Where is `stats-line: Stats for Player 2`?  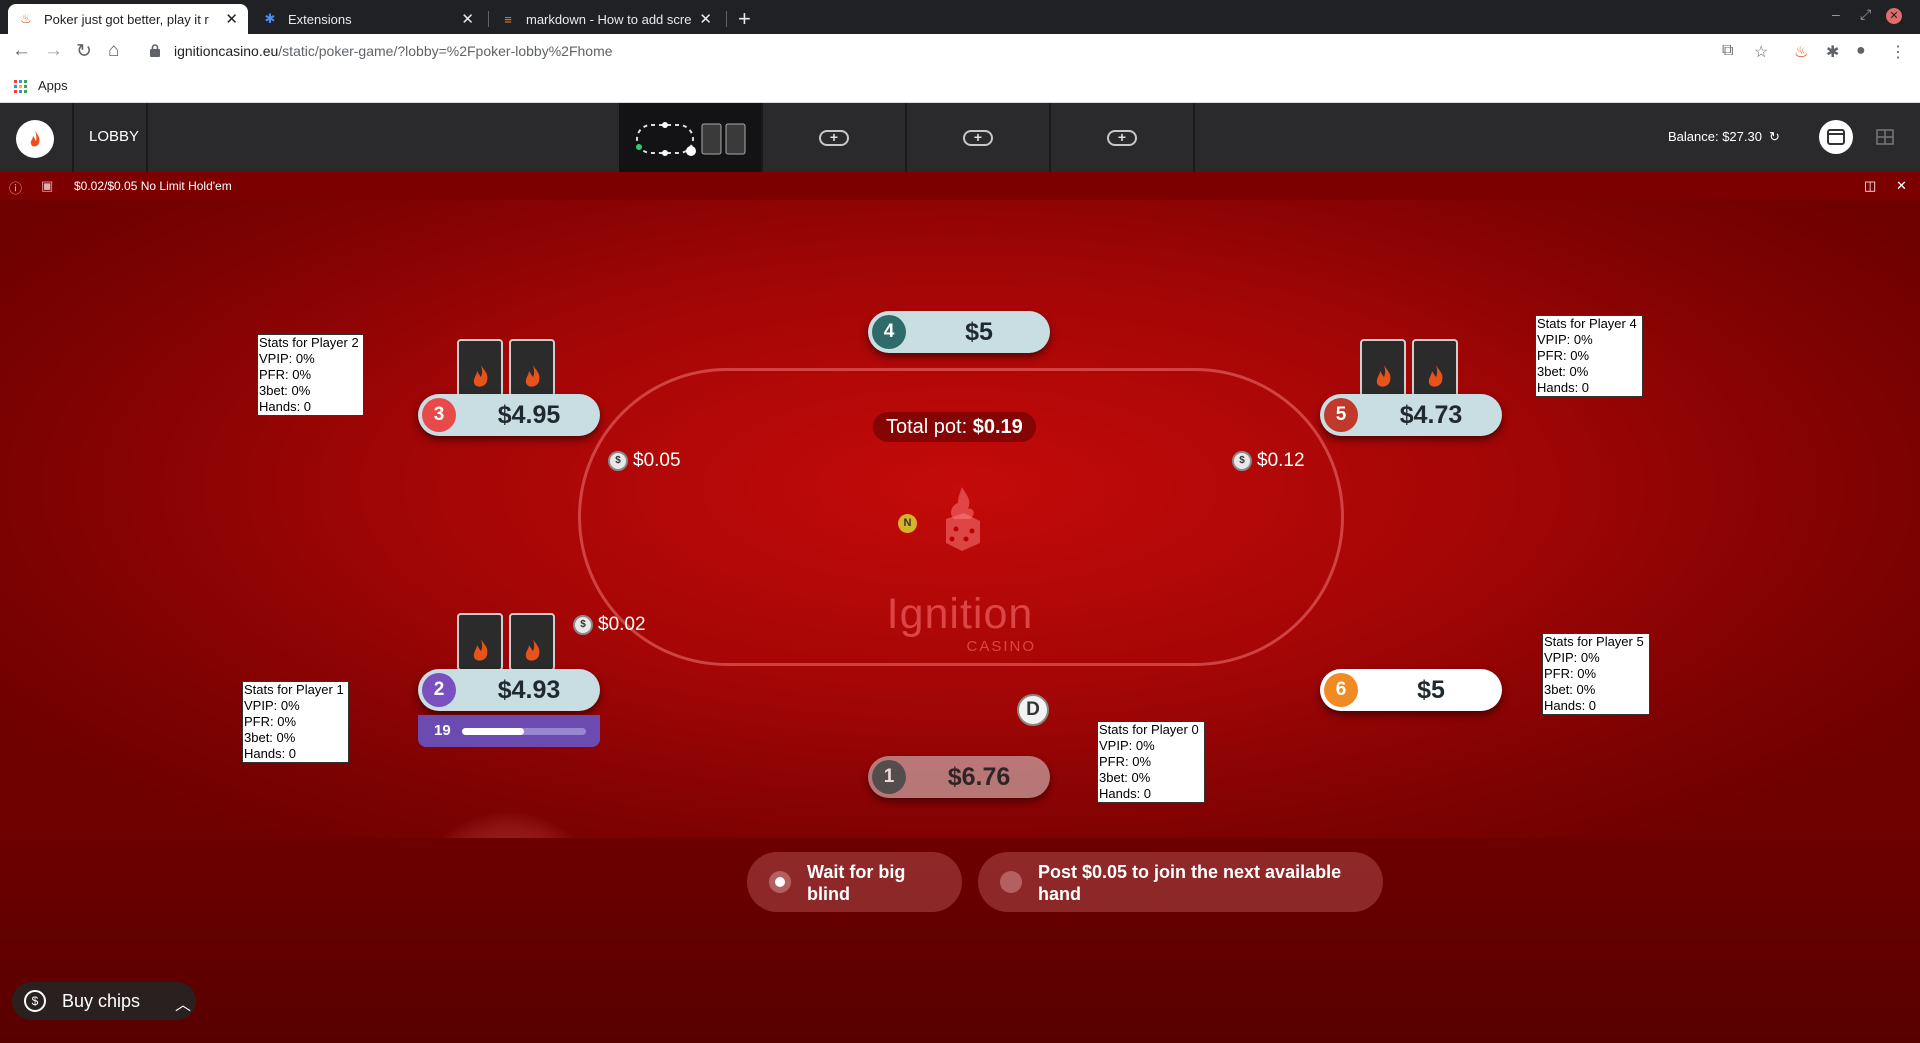
stats-line: Stats for Player 2 is located at coordinates (309, 342).